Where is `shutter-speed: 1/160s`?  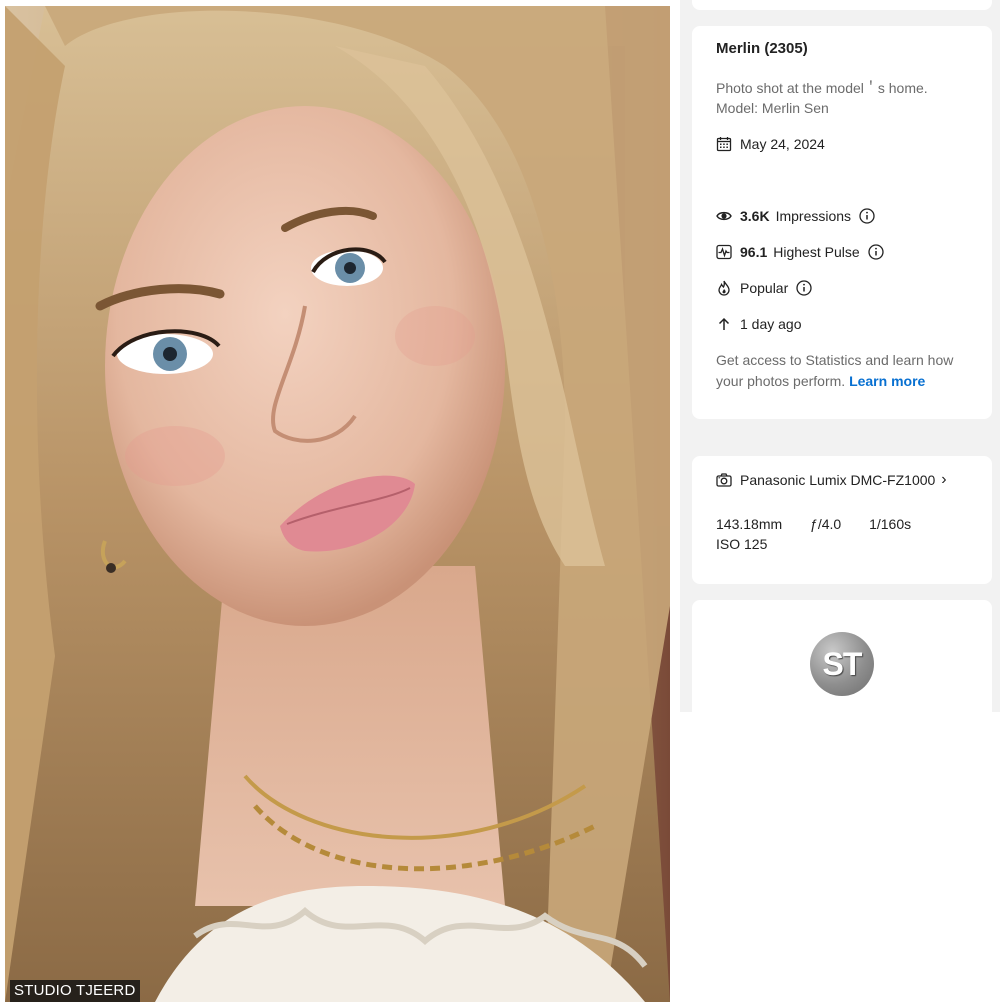
shutter-speed: 1/160s is located at coordinates (890, 524).